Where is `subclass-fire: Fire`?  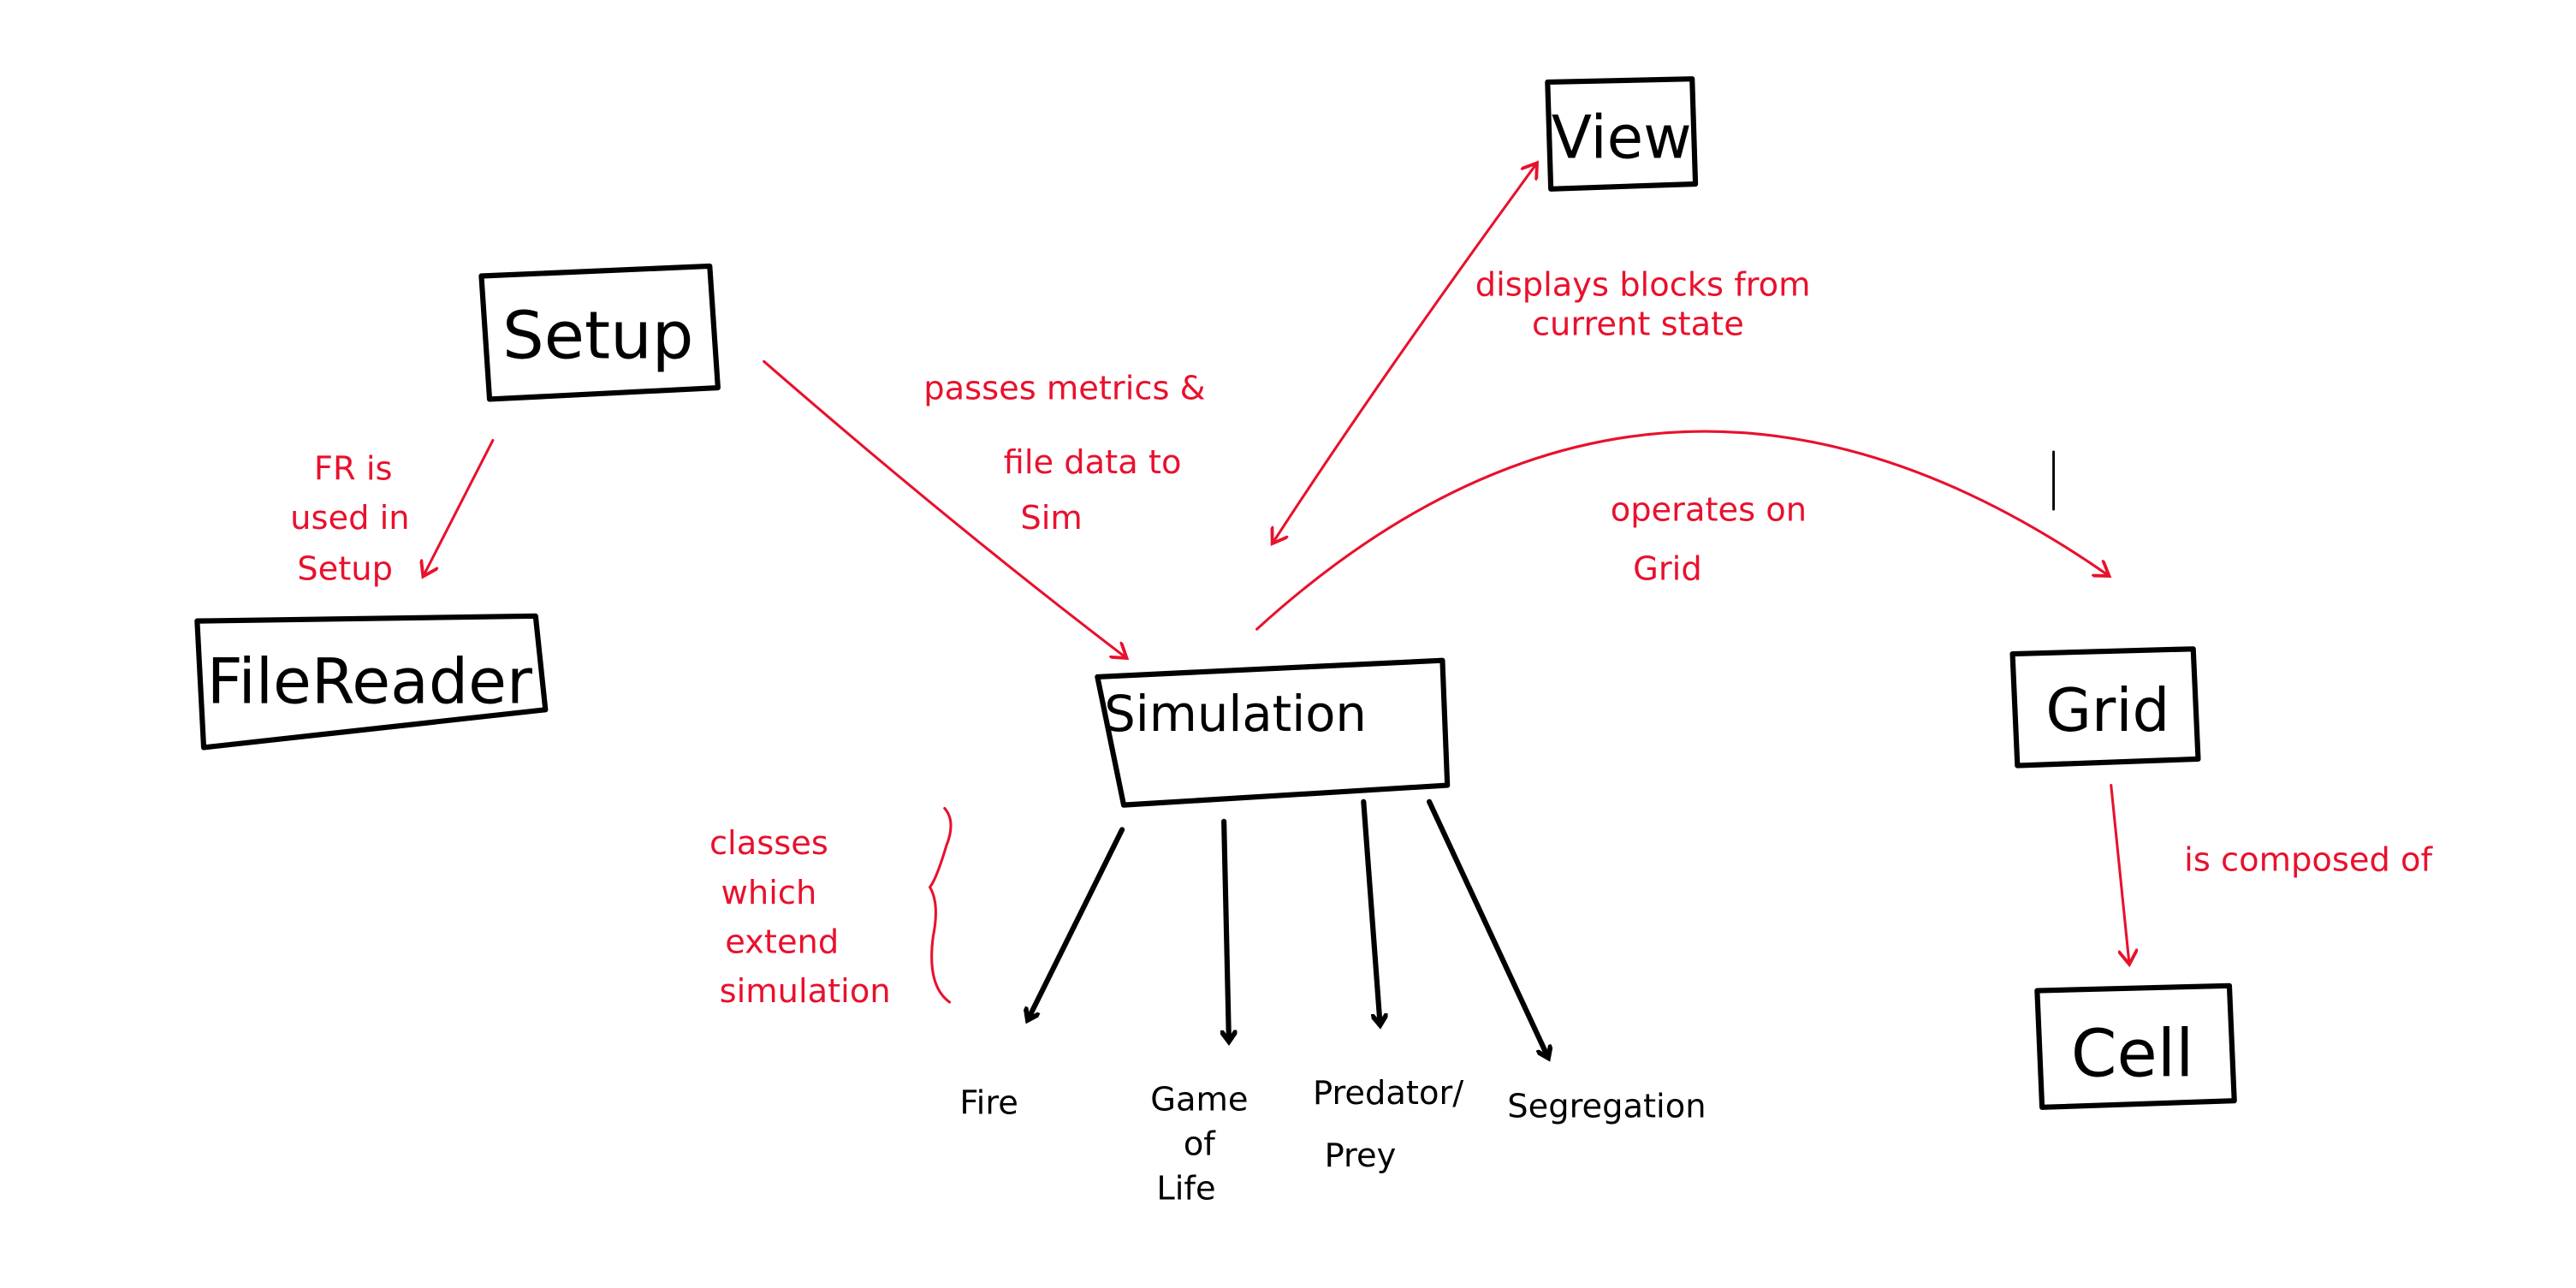 subclass-fire: Fire is located at coordinates (988, 1103).